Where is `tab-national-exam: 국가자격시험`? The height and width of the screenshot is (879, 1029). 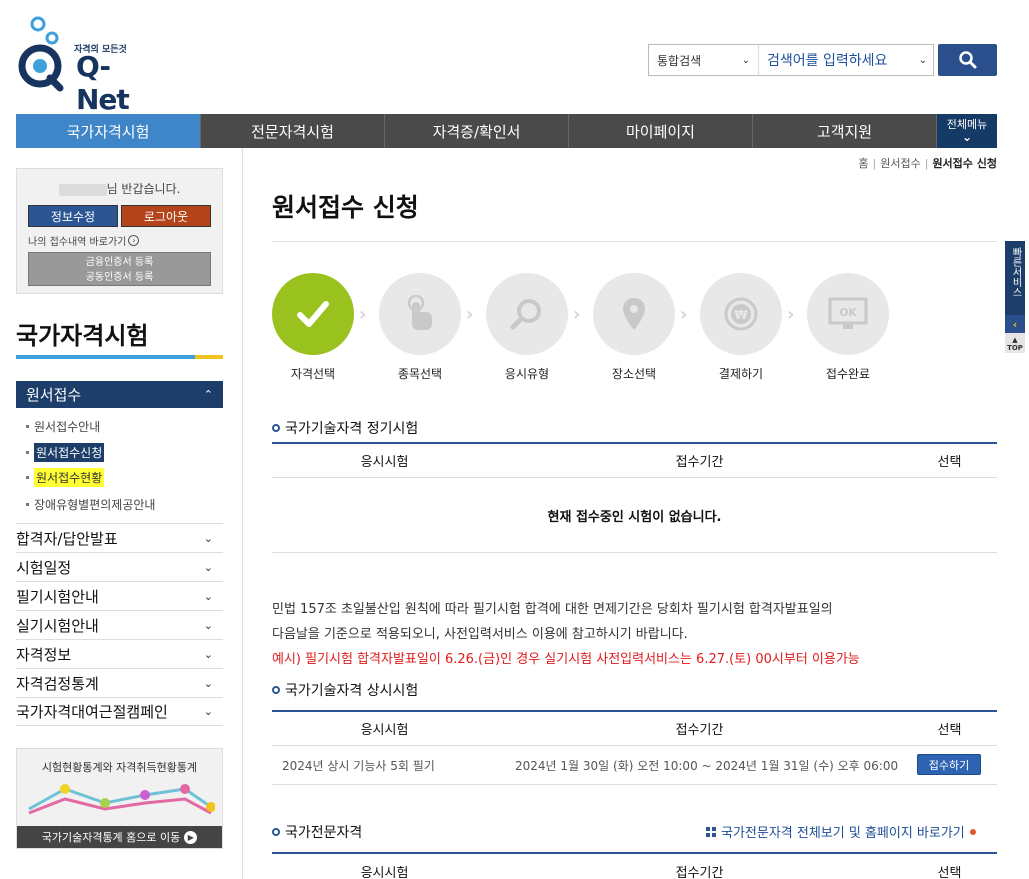
tab-national-exam: 국가자격시험 is located at coordinates (108, 131).